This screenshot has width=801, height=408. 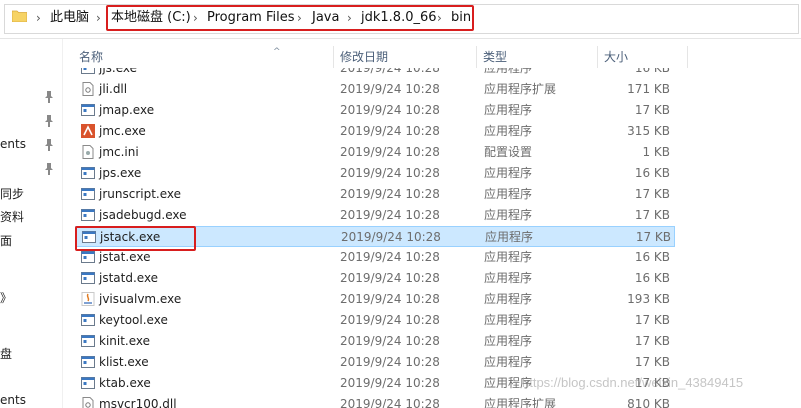 I want to click on file-row: msvcr100.dll 2019/9/24 10:28 应用程序扩展 810 KB, so click(x=375, y=401).